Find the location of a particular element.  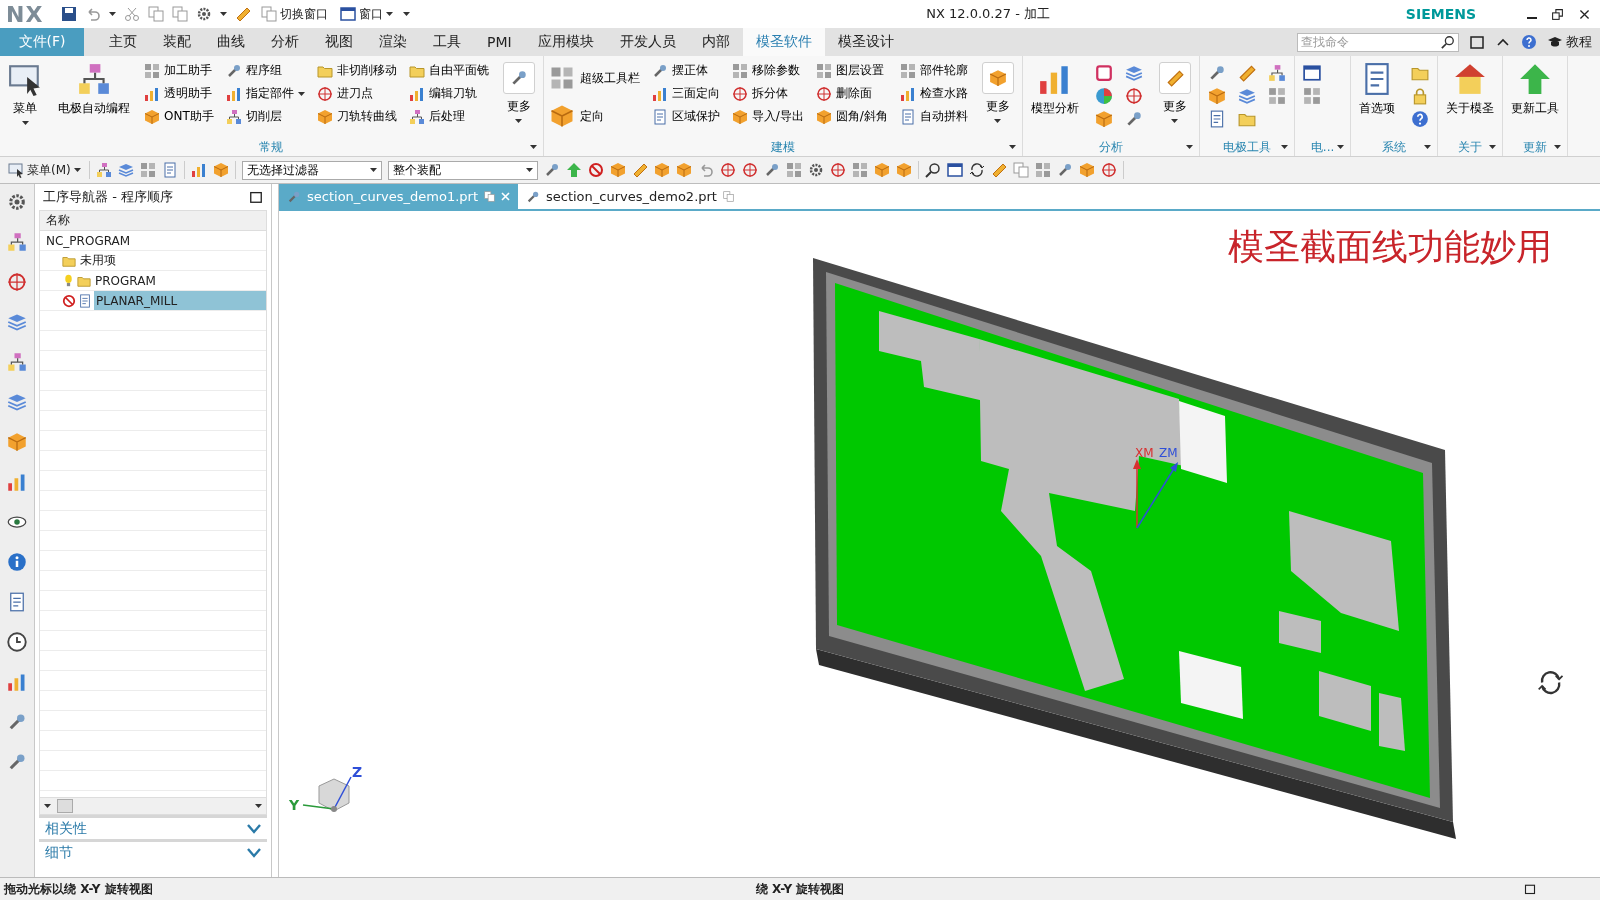

ribbon-button: 摆正体 is located at coordinates (685, 70).